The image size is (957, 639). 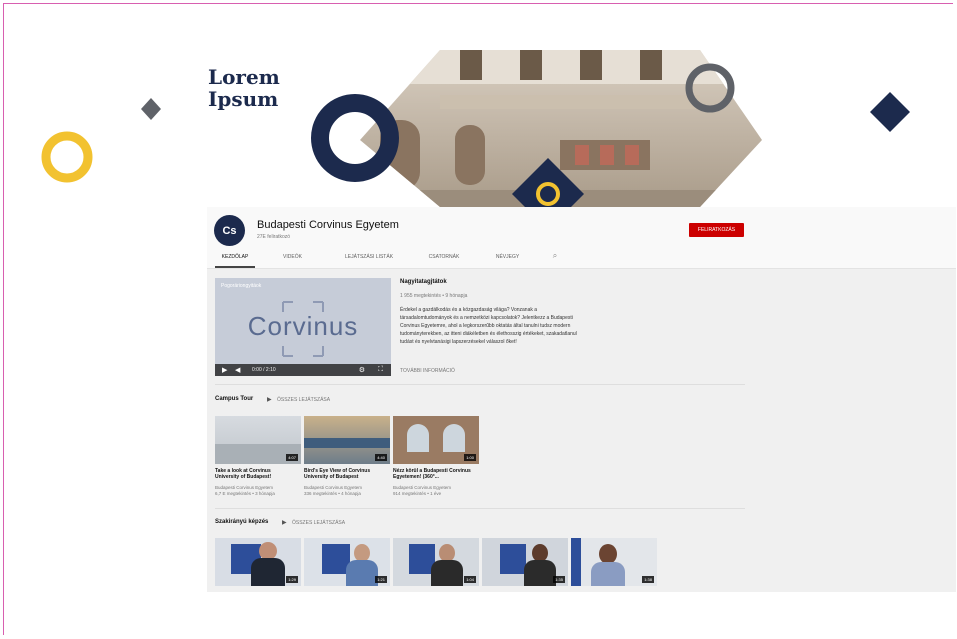 I want to click on player-logo-text: Corvinus, so click(x=303, y=326).